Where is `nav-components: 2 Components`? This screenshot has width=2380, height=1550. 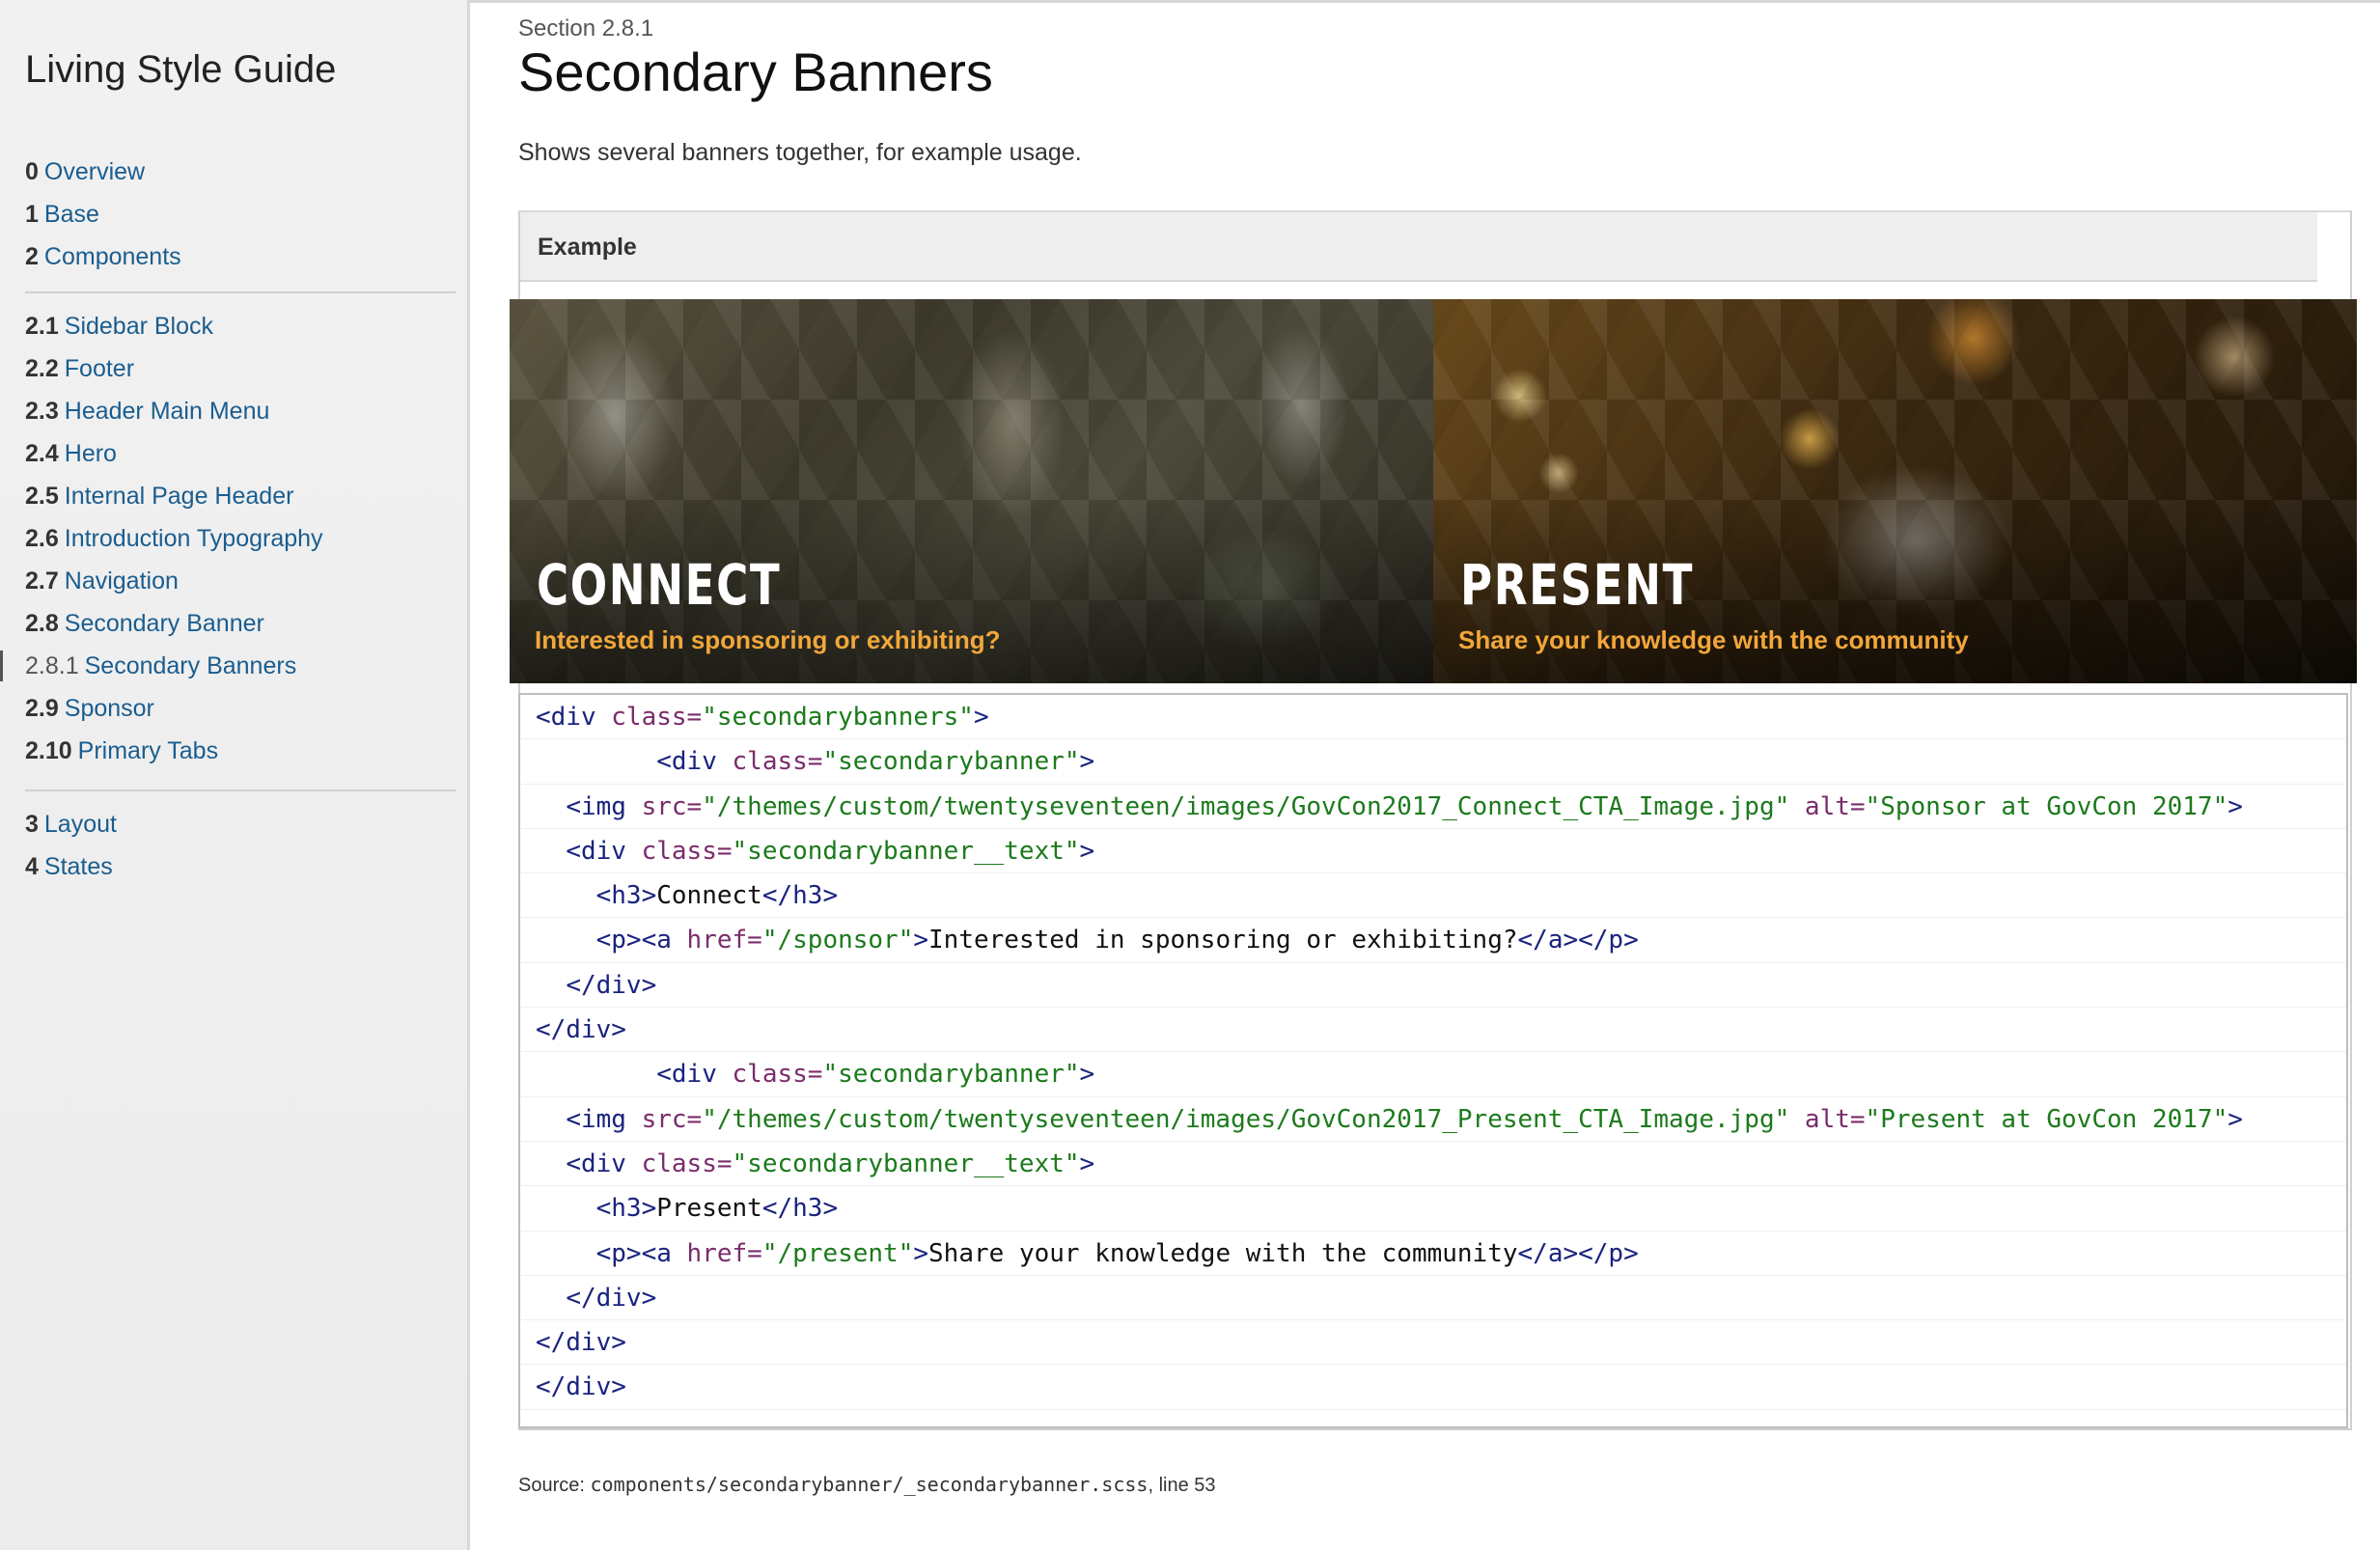 nav-components: 2 Components is located at coordinates (241, 256).